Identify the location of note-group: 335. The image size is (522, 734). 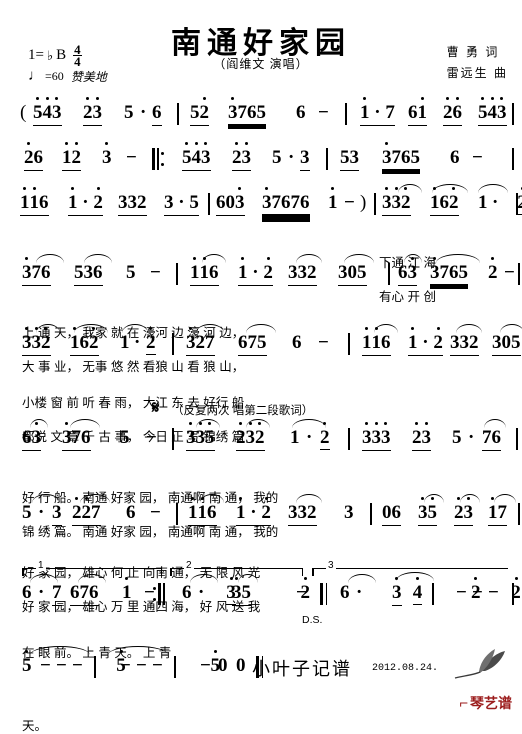
(200, 439).